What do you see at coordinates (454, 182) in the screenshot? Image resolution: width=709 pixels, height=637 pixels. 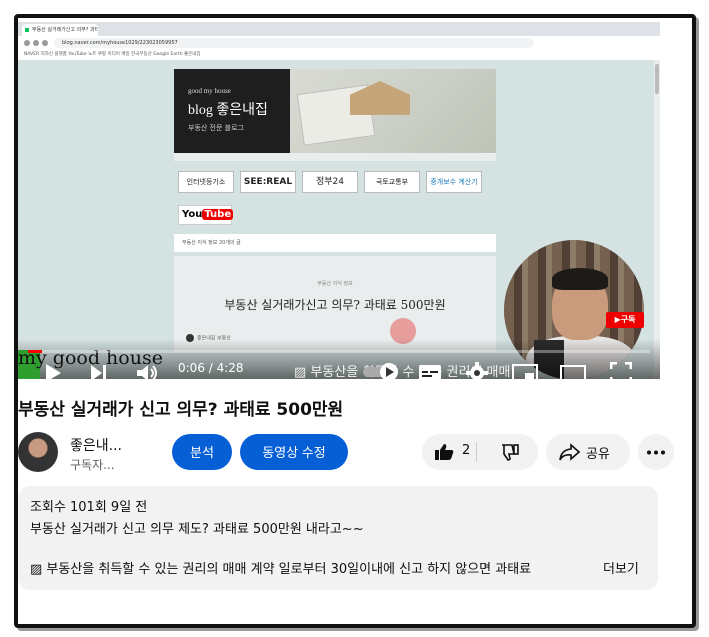 I see `logo-fee-calculator: 중개보수 계산기` at bounding box center [454, 182].